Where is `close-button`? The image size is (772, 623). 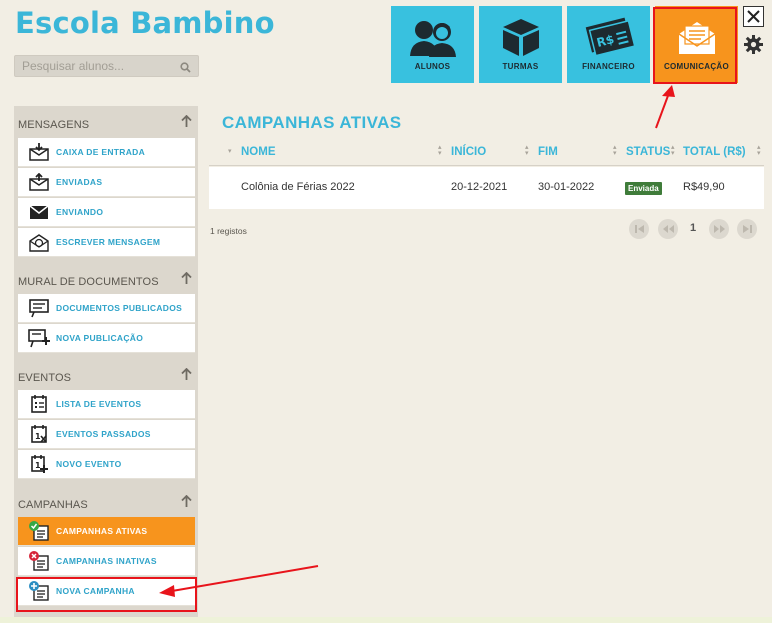
close-button is located at coordinates (753, 16).